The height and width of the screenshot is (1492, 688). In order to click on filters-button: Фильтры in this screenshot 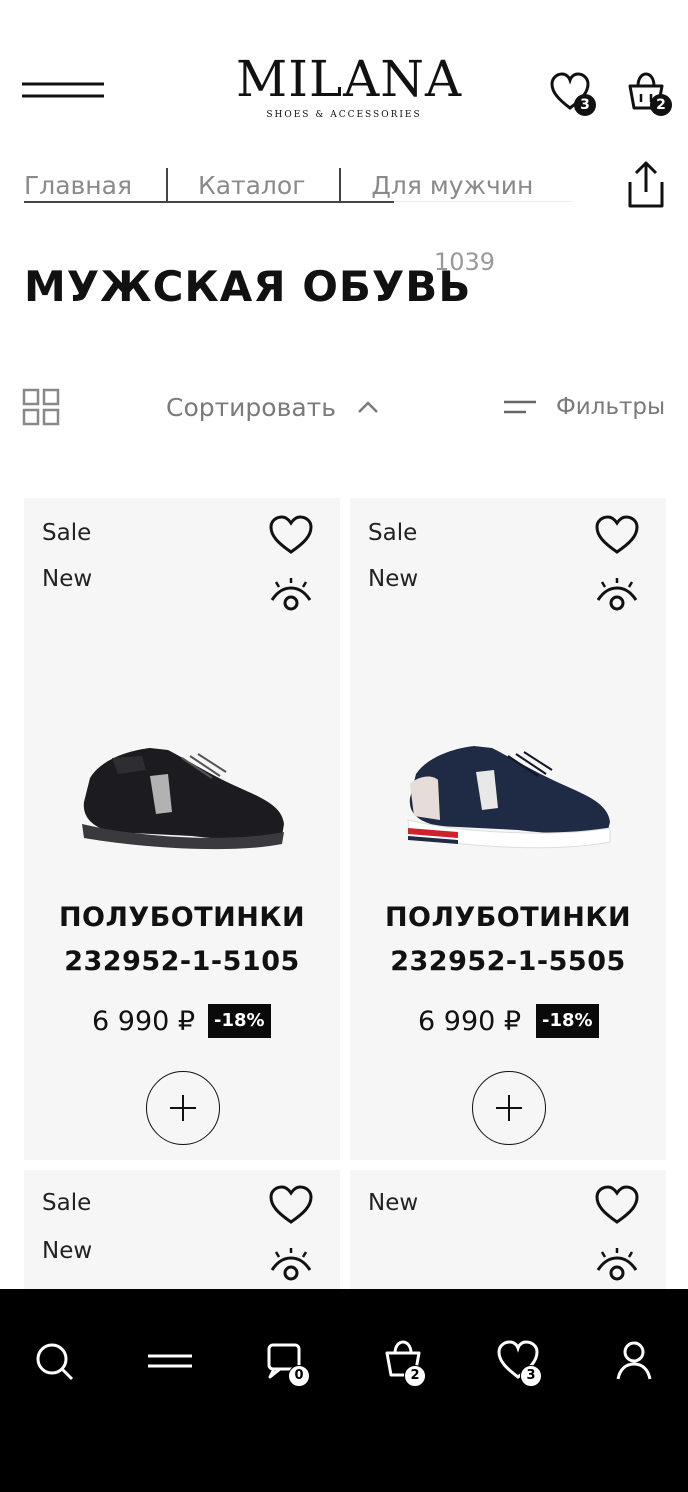, I will do `click(584, 407)`.